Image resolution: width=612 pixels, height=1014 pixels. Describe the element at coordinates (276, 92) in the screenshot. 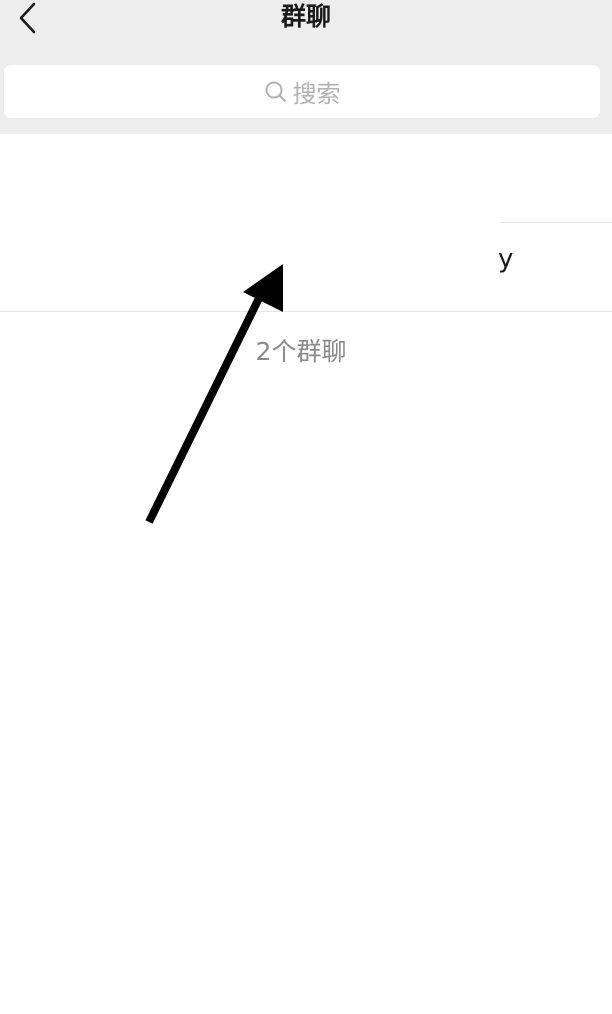

I see `search-icon` at that location.